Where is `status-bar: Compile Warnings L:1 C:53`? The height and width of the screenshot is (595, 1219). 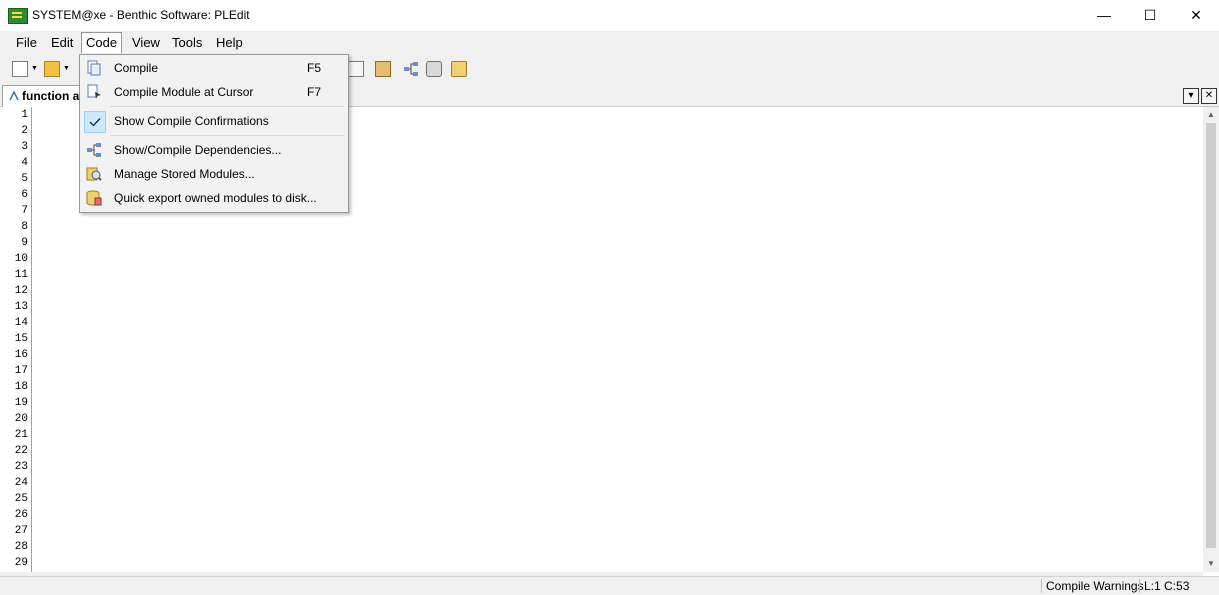 status-bar: Compile Warnings L:1 C:53 is located at coordinates (609, 585).